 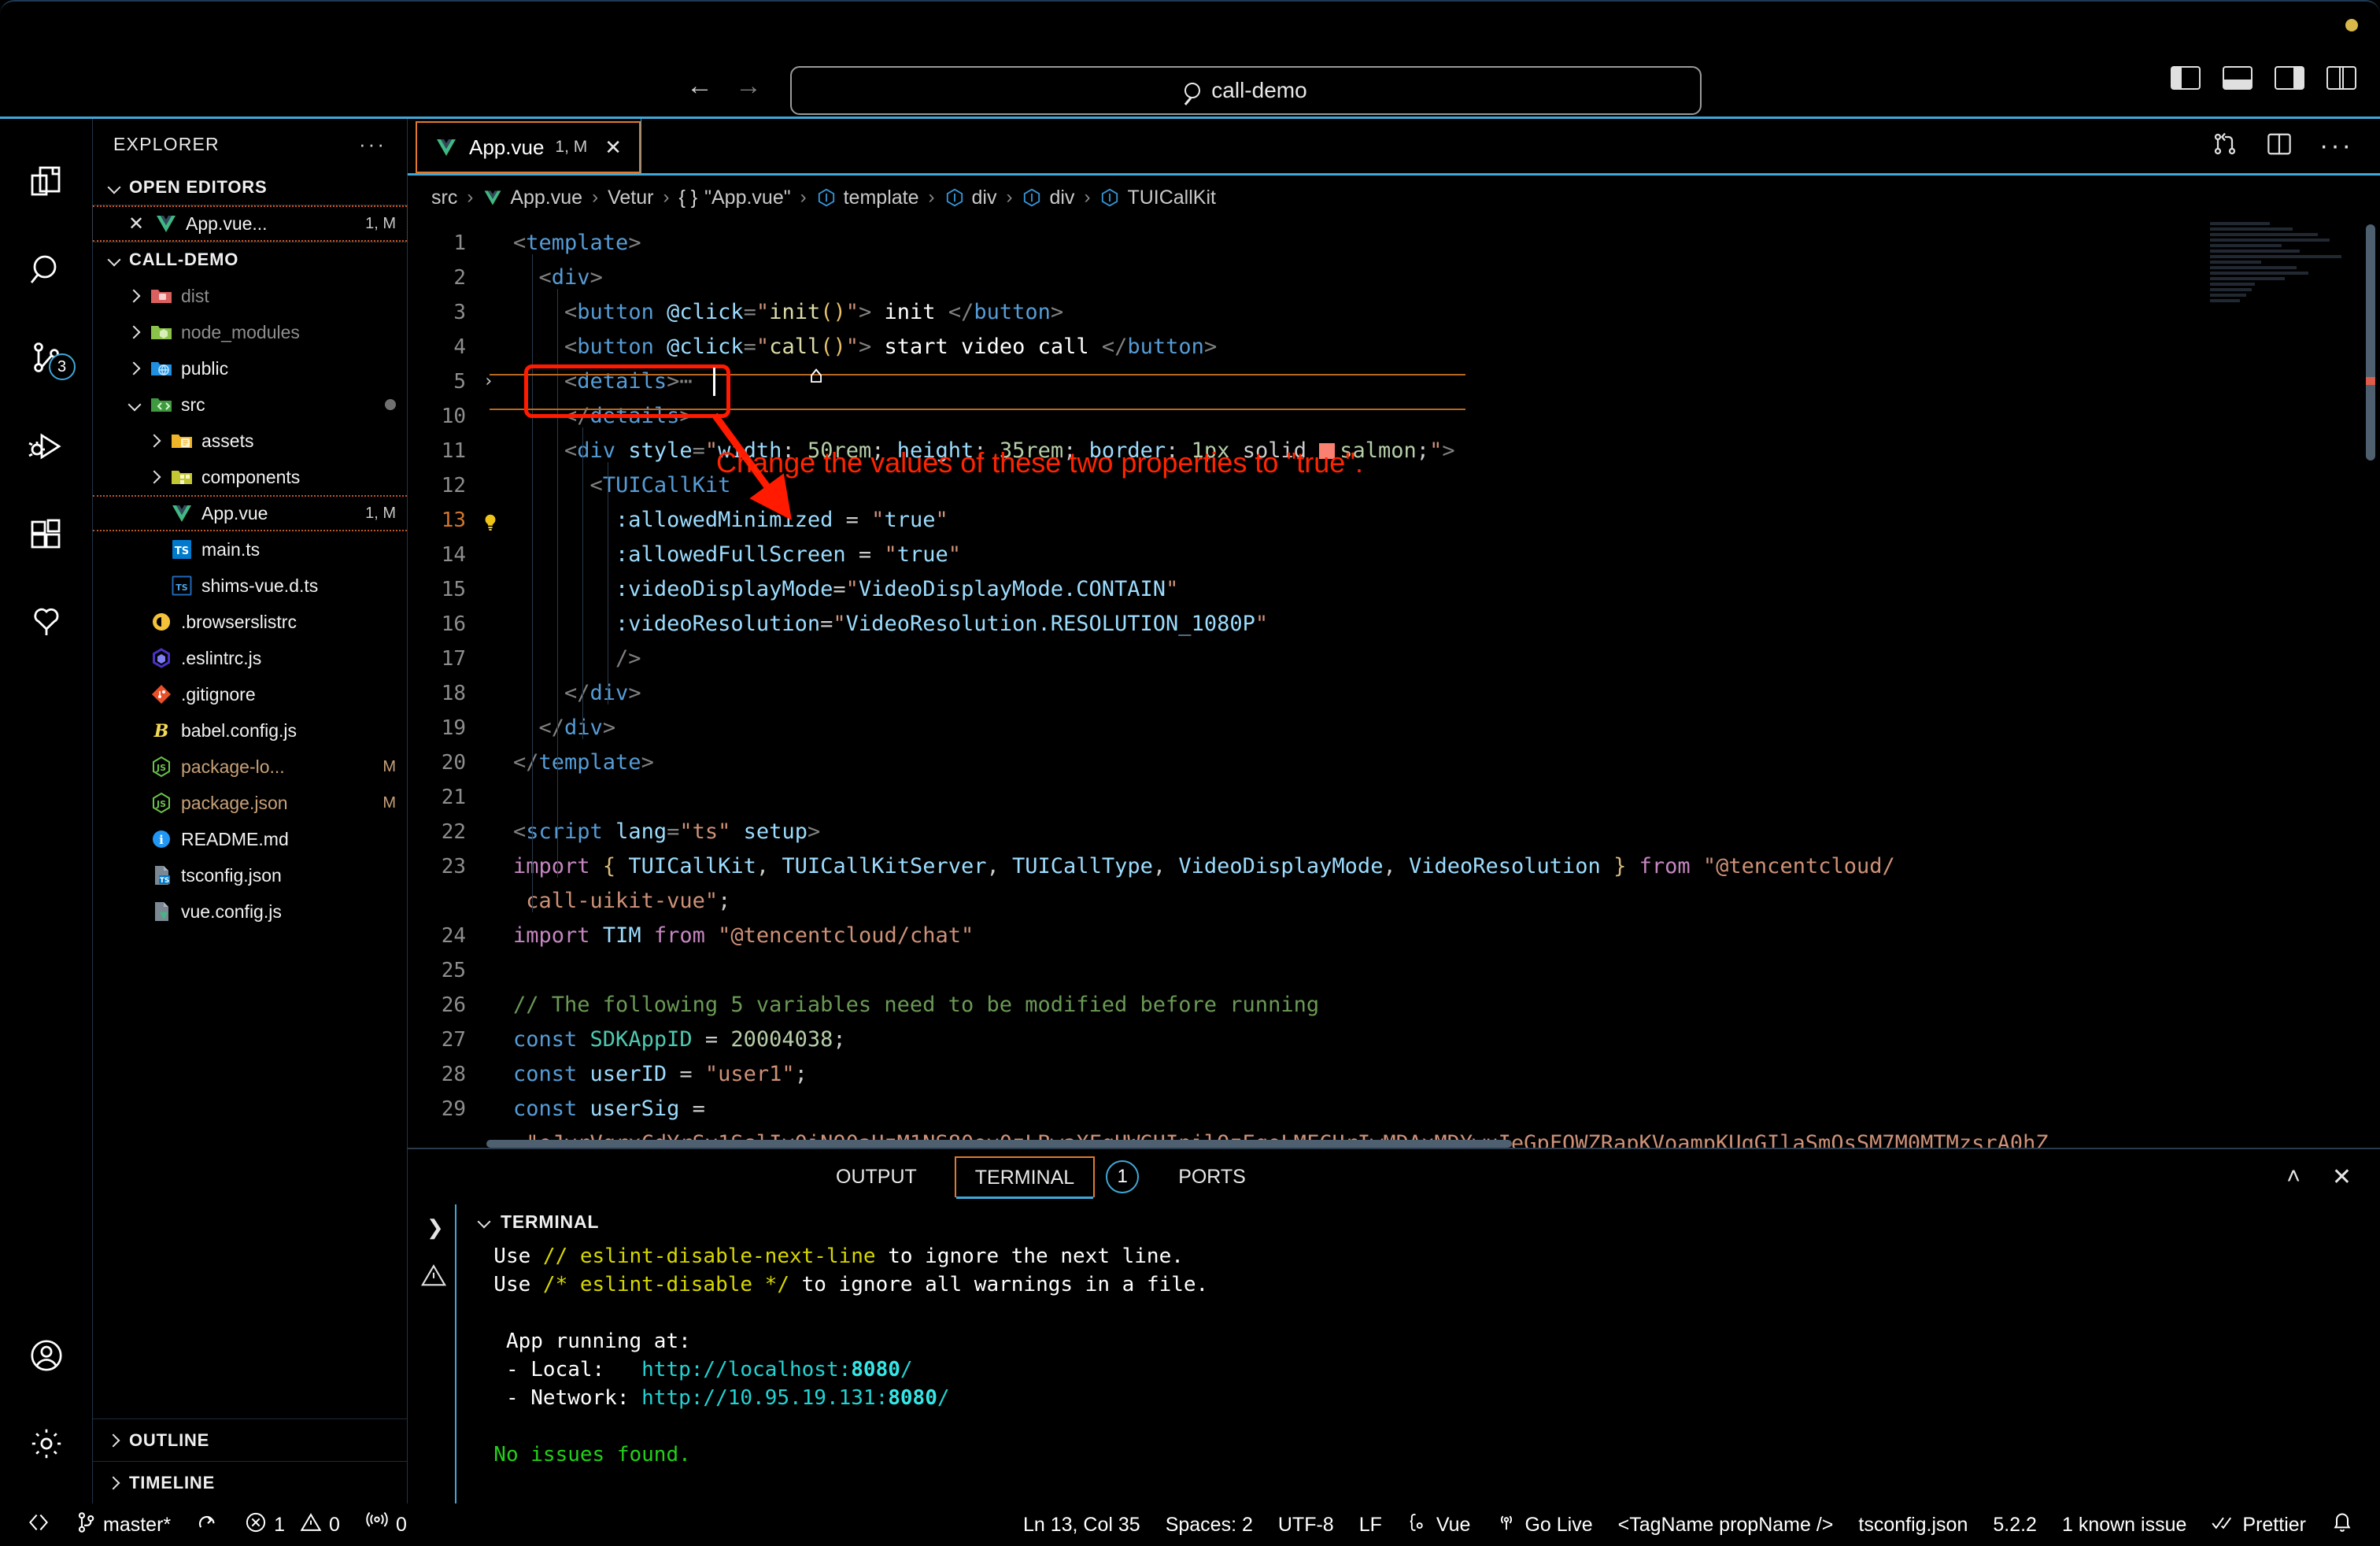 What do you see at coordinates (2279, 146) in the screenshot?
I see `split-editor-icon` at bounding box center [2279, 146].